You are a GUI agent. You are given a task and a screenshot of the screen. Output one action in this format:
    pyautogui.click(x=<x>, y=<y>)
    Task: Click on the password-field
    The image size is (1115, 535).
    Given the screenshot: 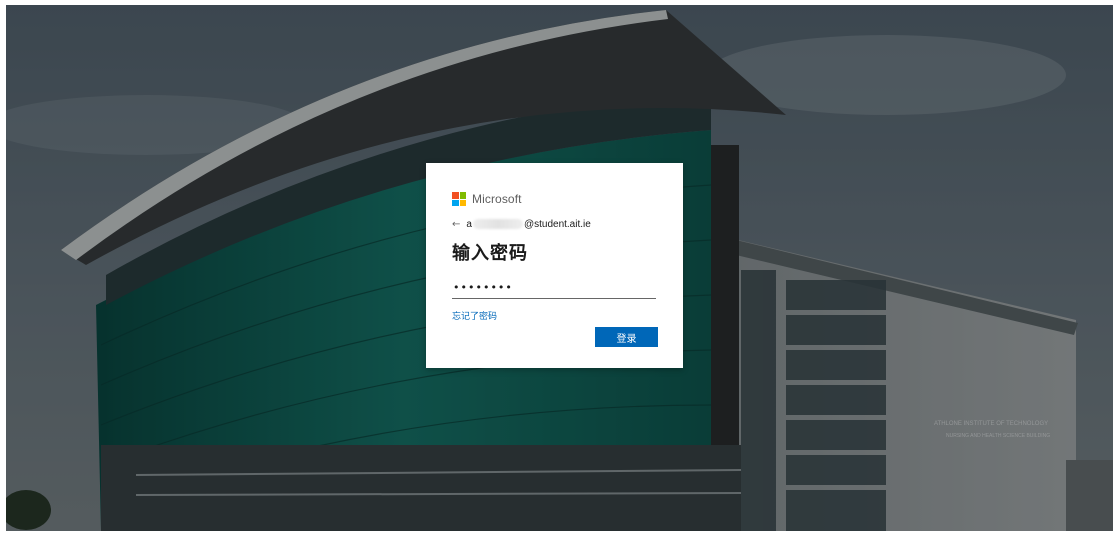 What is the action you would take?
    pyautogui.click(x=554, y=288)
    